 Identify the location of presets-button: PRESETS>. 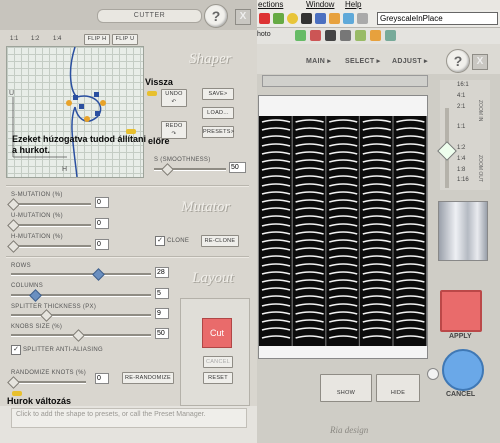
(218, 132).